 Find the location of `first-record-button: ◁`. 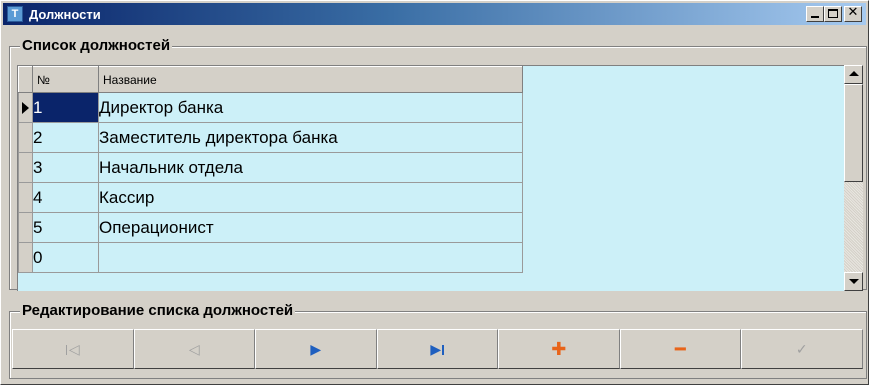

first-record-button: ◁ is located at coordinates (73, 349).